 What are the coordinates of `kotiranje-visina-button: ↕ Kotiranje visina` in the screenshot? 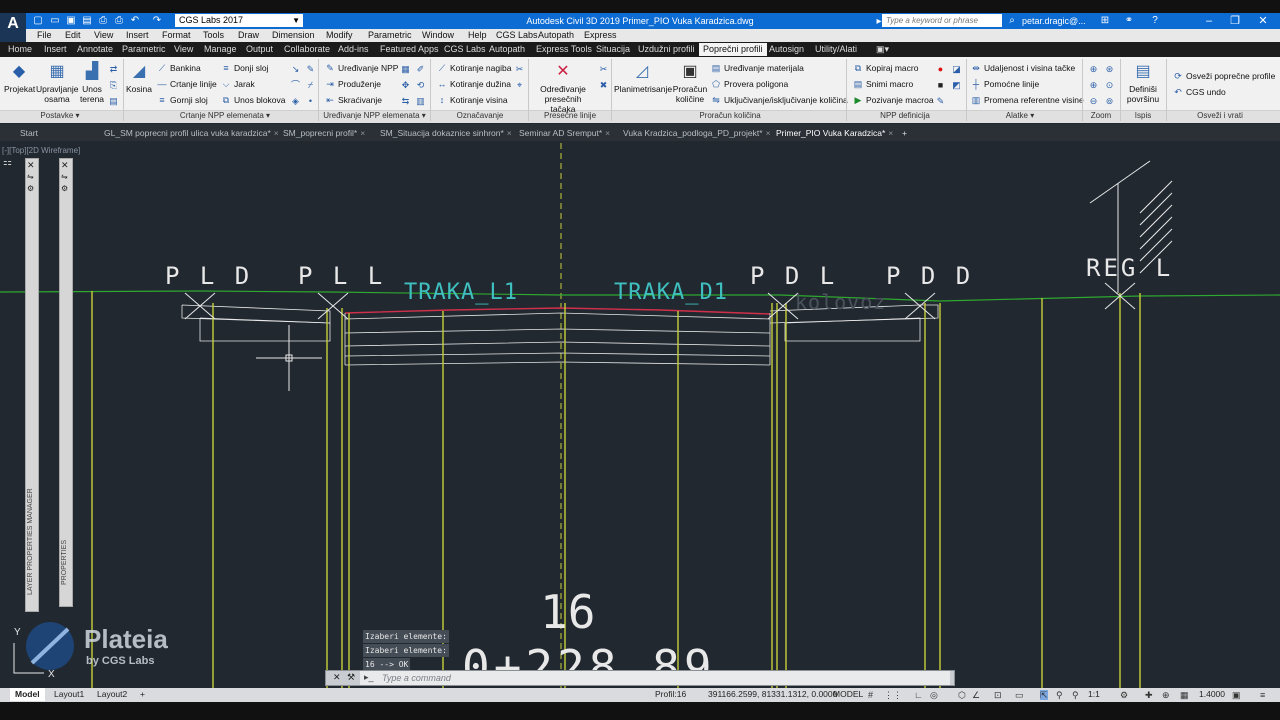 It's located at (472, 100).